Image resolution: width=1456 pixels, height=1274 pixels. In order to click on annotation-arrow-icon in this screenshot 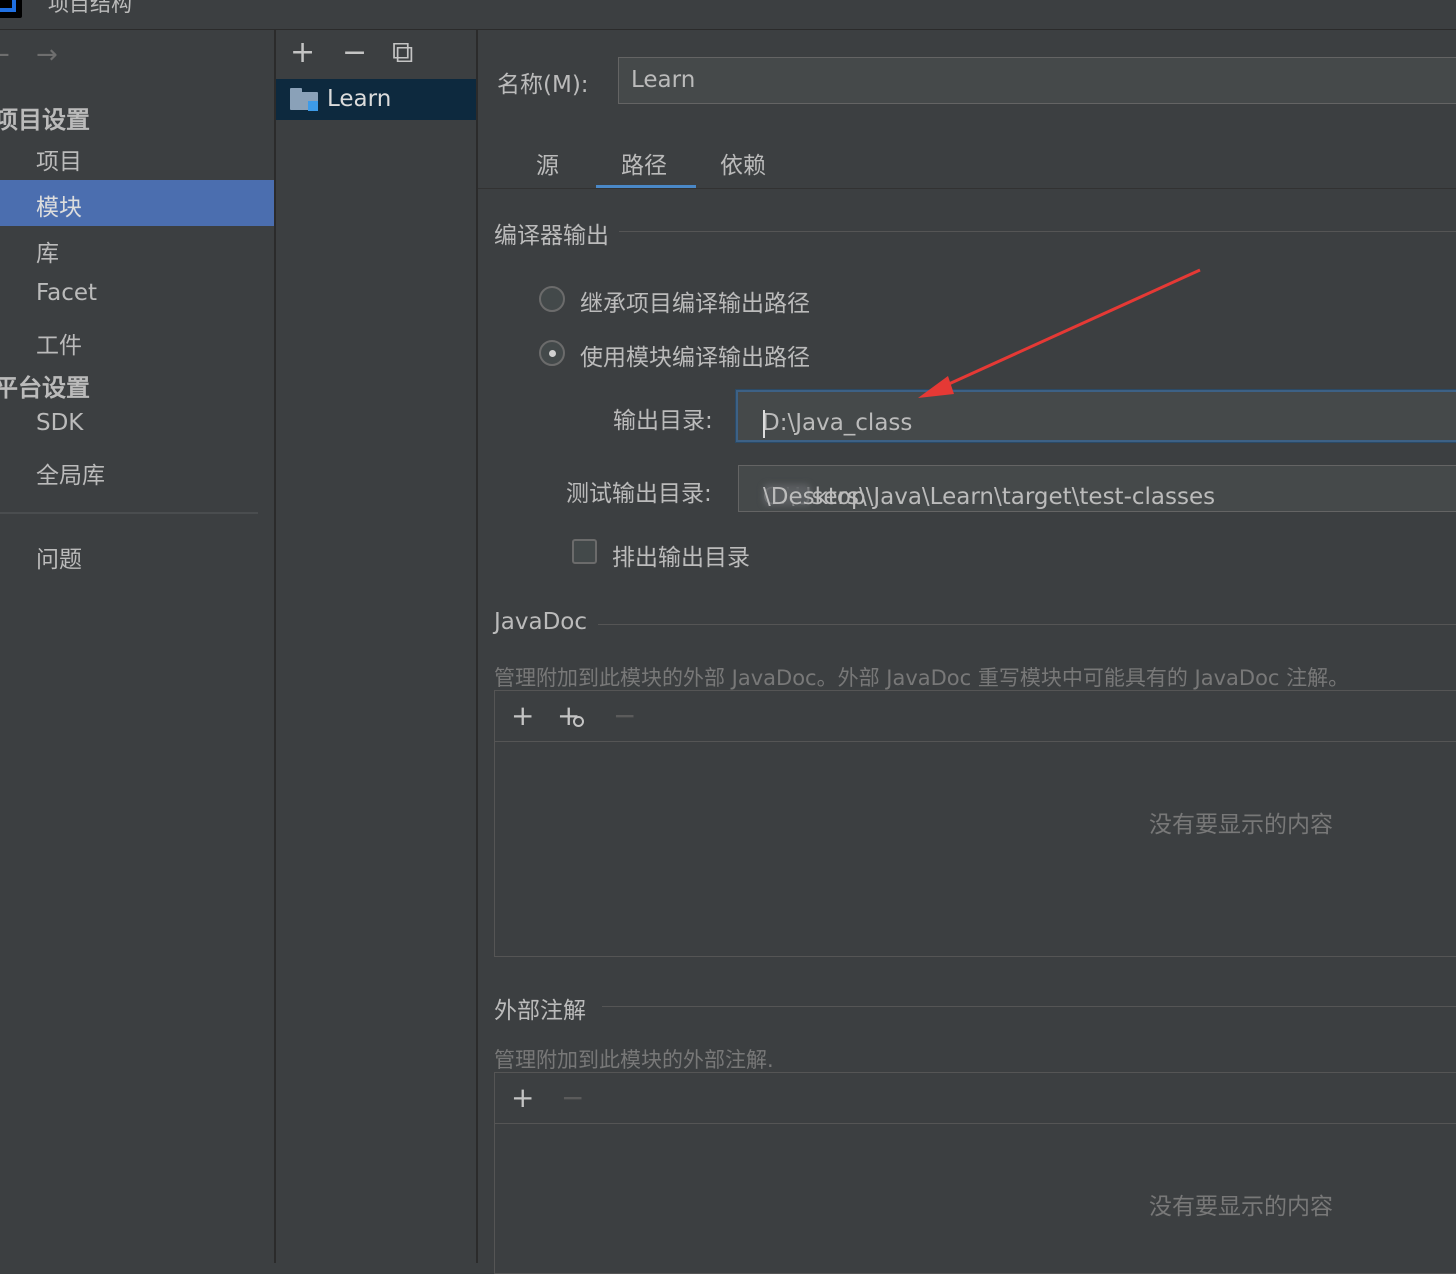, I will do `click(1059, 333)`.